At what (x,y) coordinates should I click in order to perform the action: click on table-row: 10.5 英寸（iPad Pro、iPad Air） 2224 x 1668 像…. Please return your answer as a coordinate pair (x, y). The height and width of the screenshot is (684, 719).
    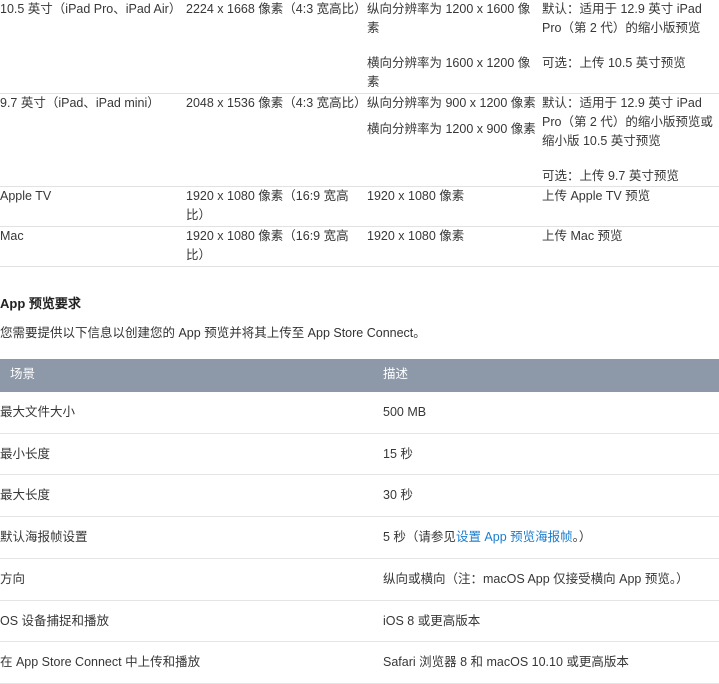
    Looking at the image, I should click on (359, 47).